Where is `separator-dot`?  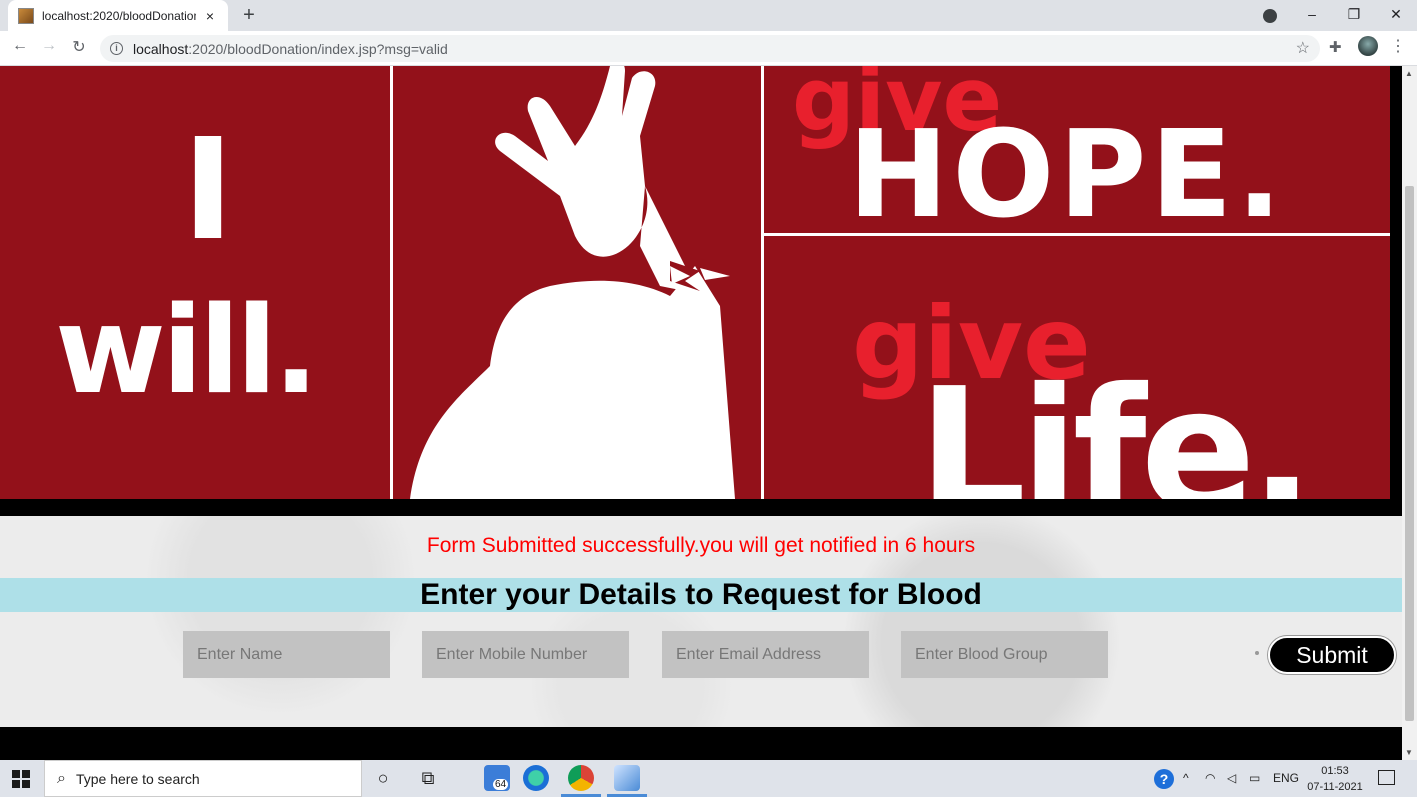 separator-dot is located at coordinates (1257, 653).